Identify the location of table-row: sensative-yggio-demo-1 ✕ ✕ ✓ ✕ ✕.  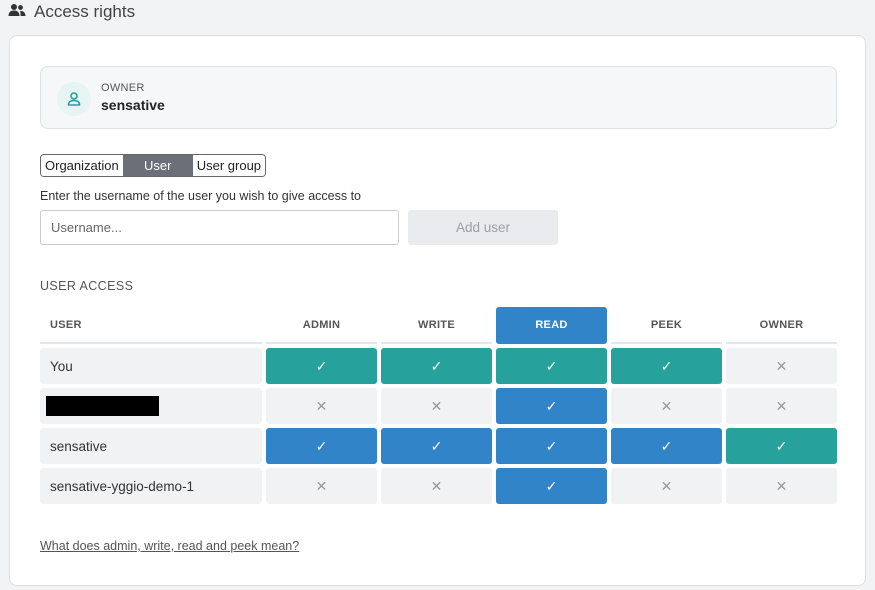
(438, 486).